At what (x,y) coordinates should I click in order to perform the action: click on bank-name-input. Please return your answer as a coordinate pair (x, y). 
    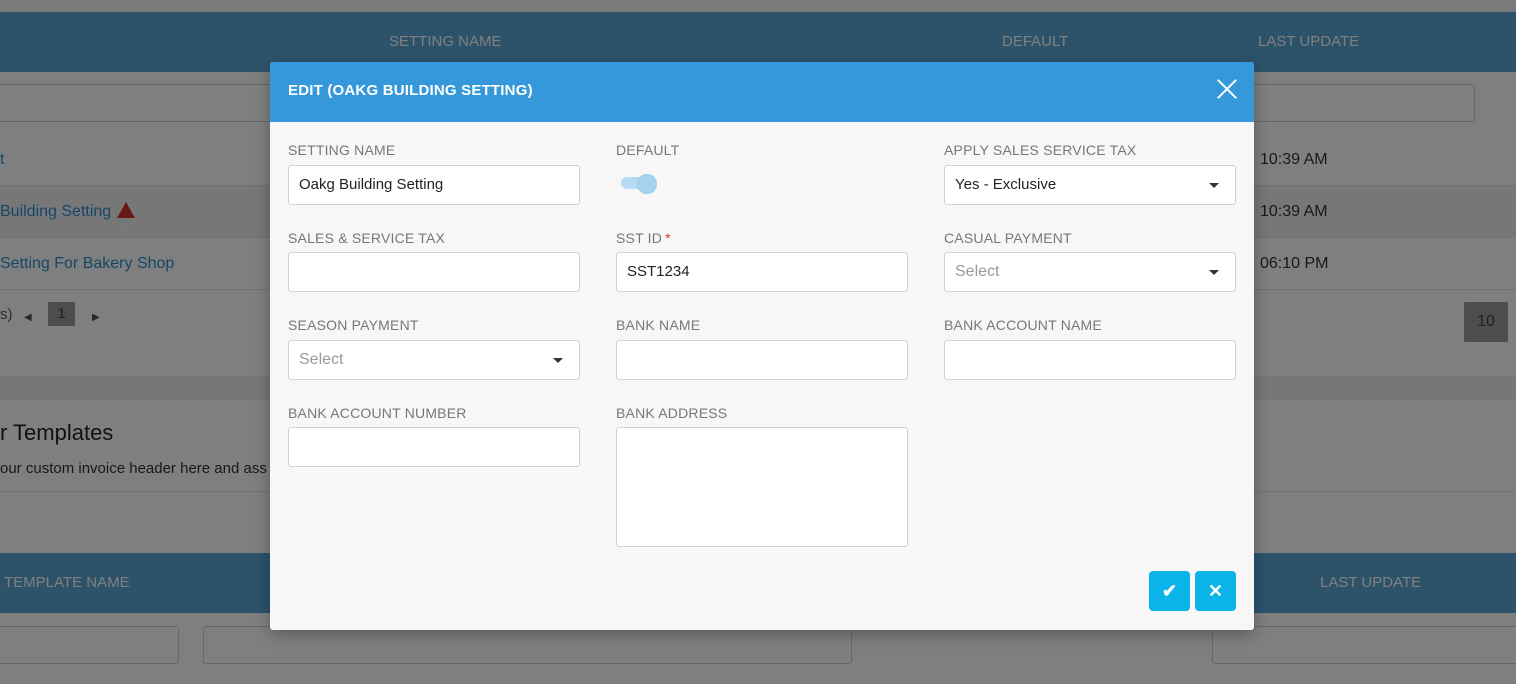
    Looking at the image, I should click on (762, 360).